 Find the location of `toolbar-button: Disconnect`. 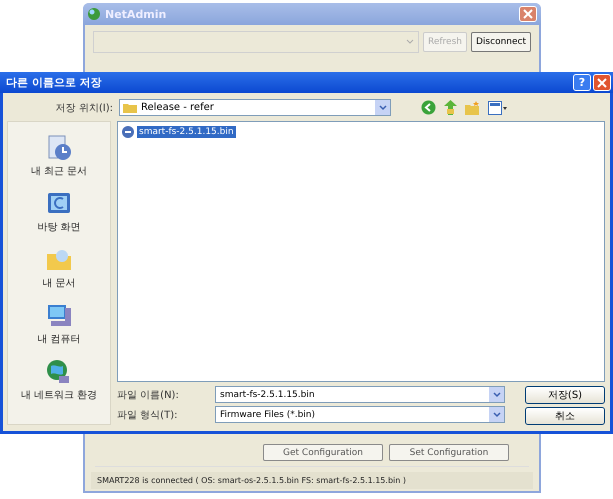

toolbar-button: Disconnect is located at coordinates (501, 42).